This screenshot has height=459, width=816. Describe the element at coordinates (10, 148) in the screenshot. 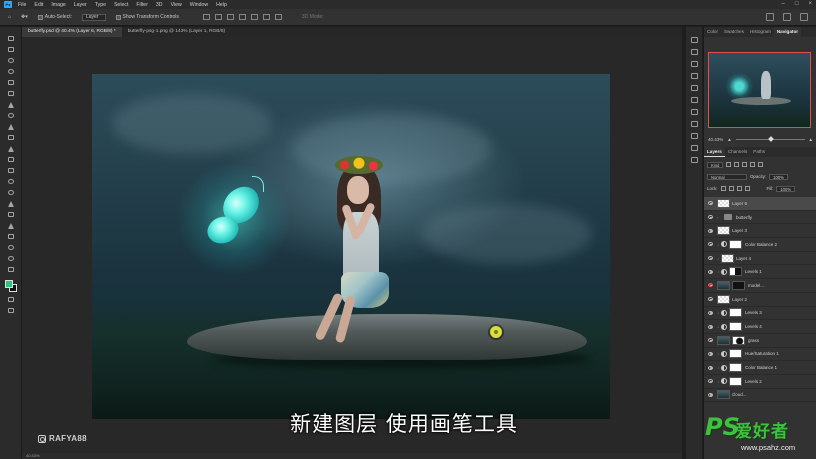

I see `history-brush-tool-icon` at that location.